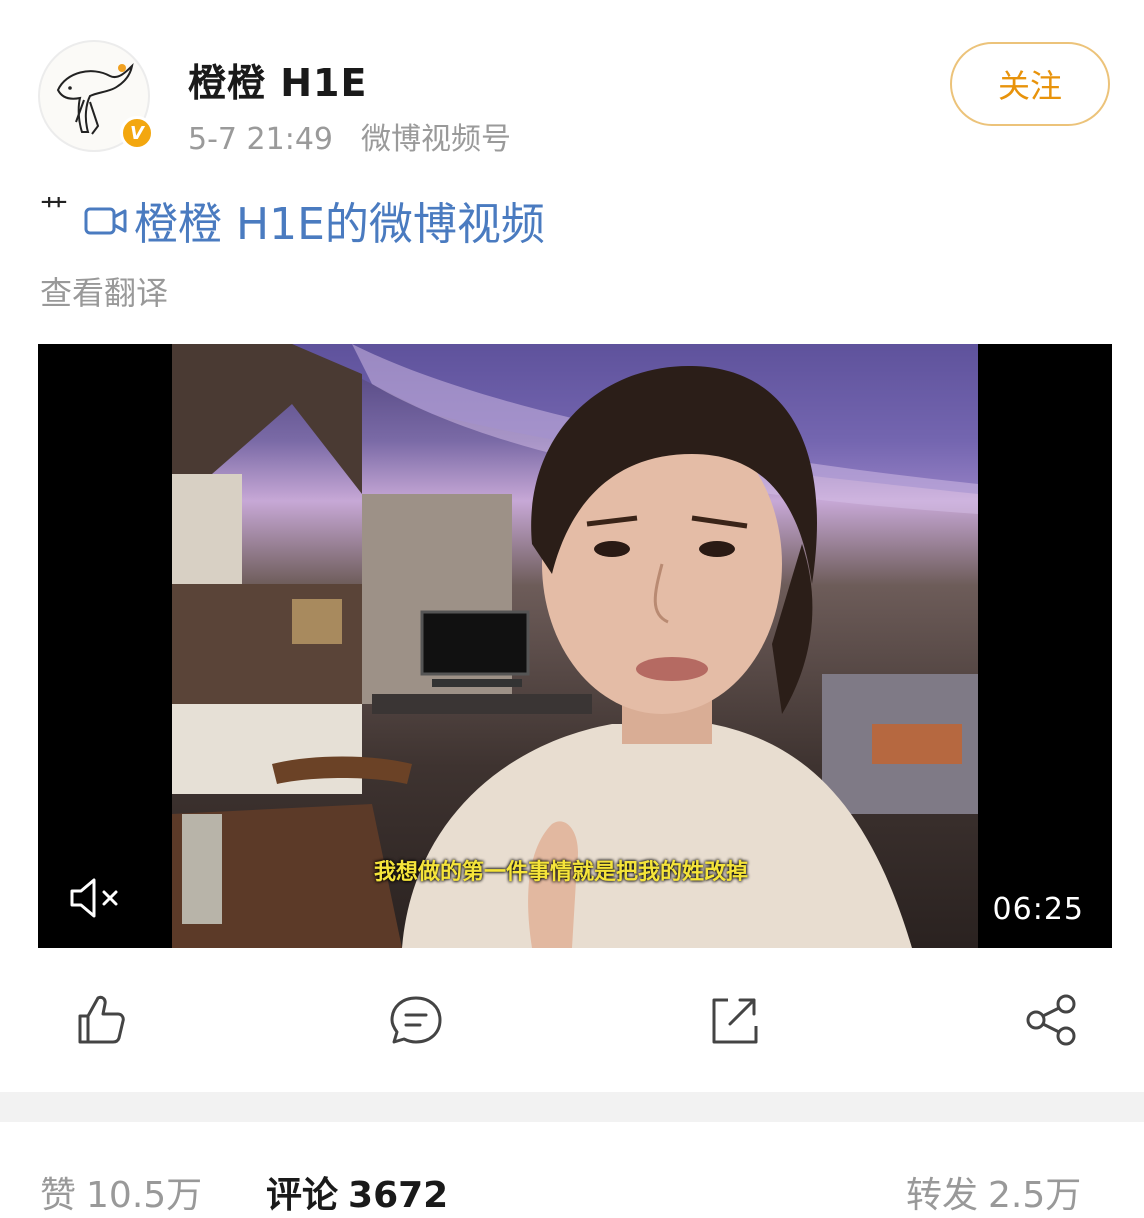  What do you see at coordinates (144, 1195) in the screenshot?
I see `likes-count: 10.5万` at bounding box center [144, 1195].